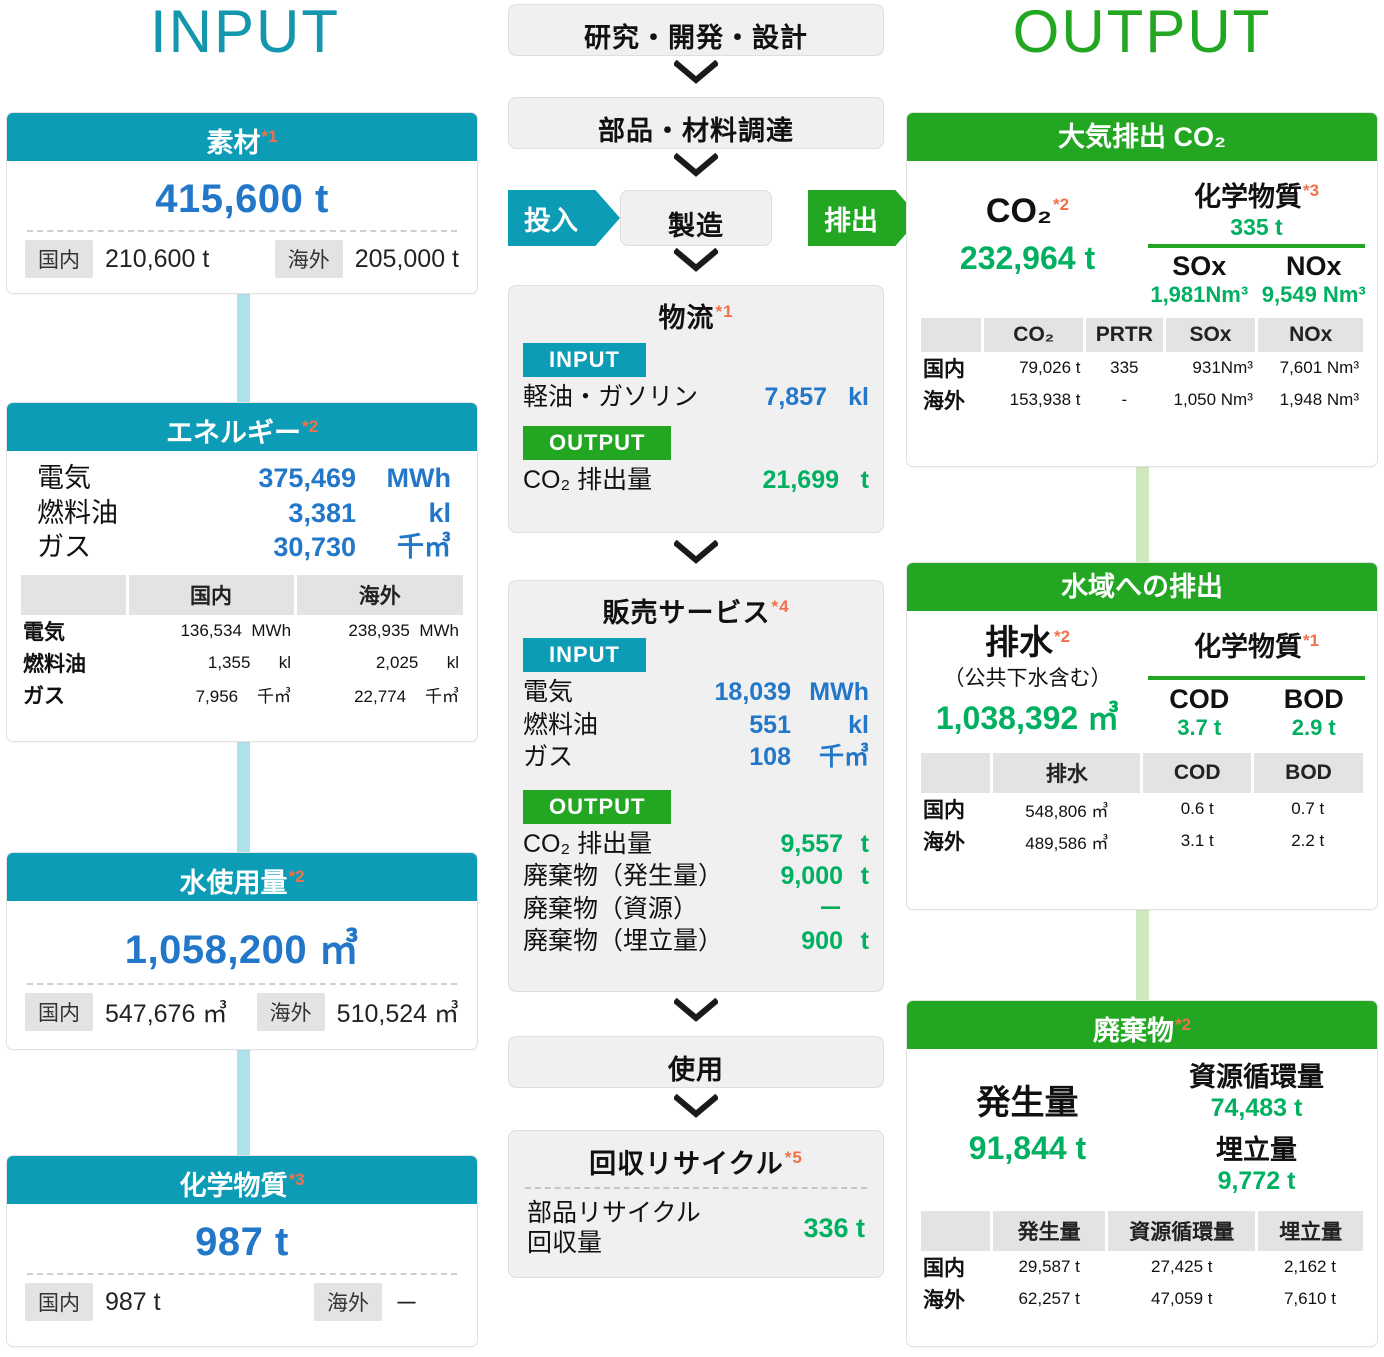 The height and width of the screenshot is (1357, 1384). What do you see at coordinates (696, 359) in the screenshot?
I see `logistics-input-tag-wrap: INPUT` at bounding box center [696, 359].